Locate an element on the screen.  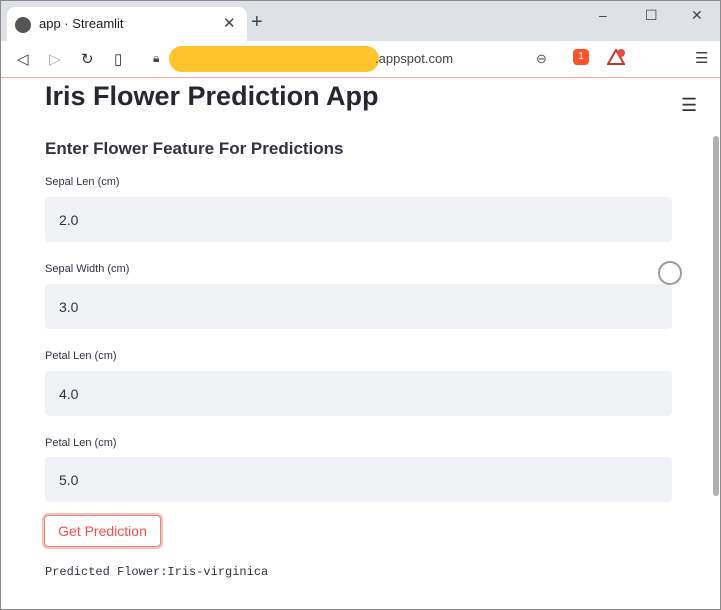
tab-close-icon: ✕ is located at coordinates (229, 23).